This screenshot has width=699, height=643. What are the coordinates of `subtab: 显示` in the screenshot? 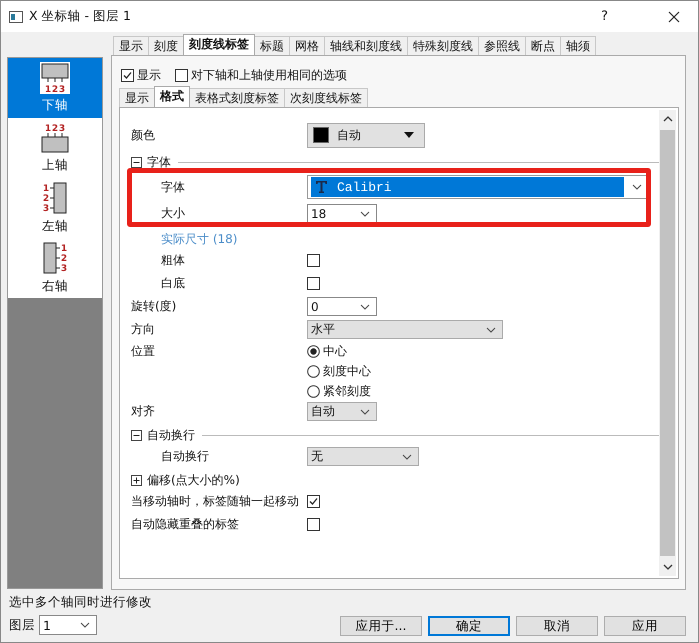 It's located at (137, 97).